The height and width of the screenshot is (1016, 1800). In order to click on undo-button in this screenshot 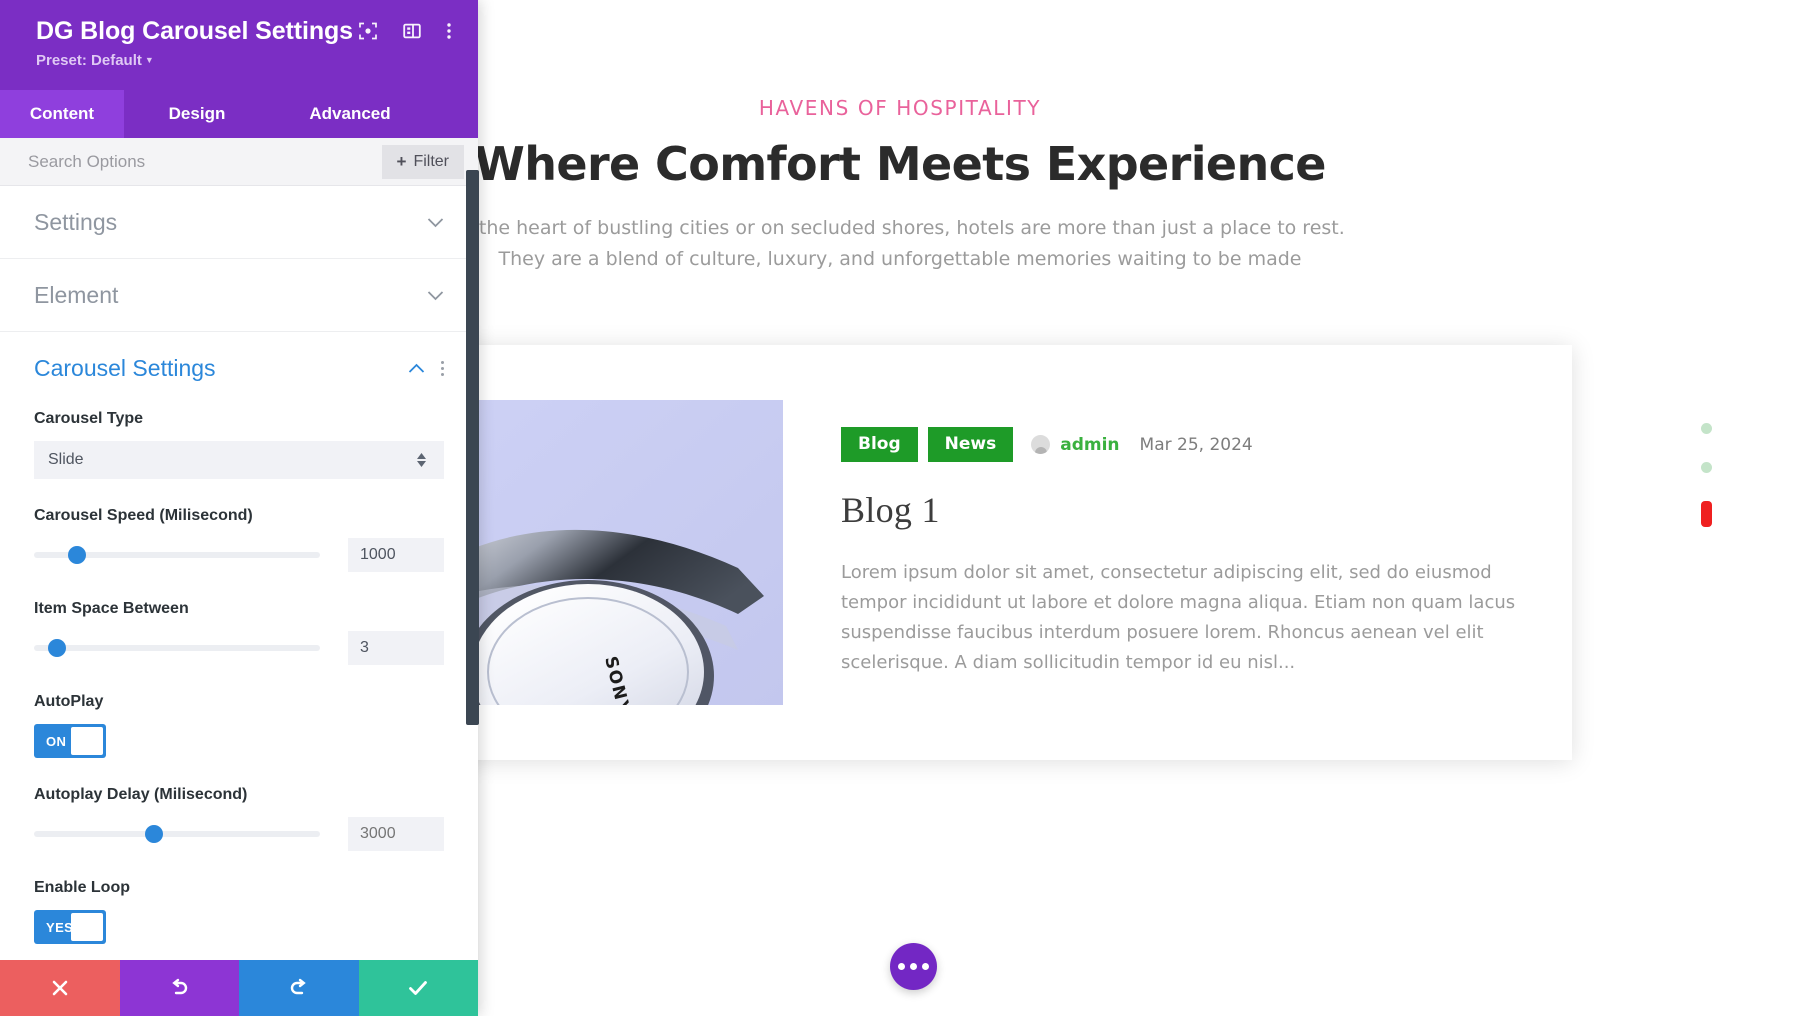, I will do `click(179, 988)`.